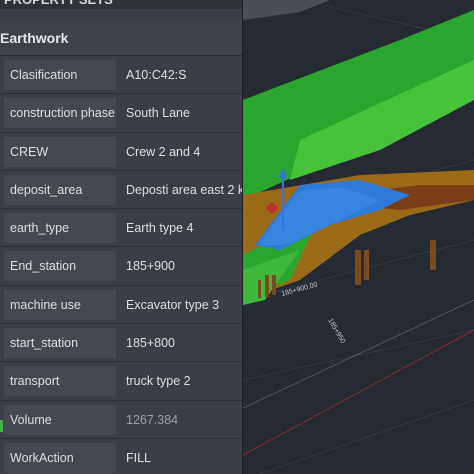  Describe the element at coordinates (181, 75) in the screenshot. I see `property-value: A10:C42:S` at that location.